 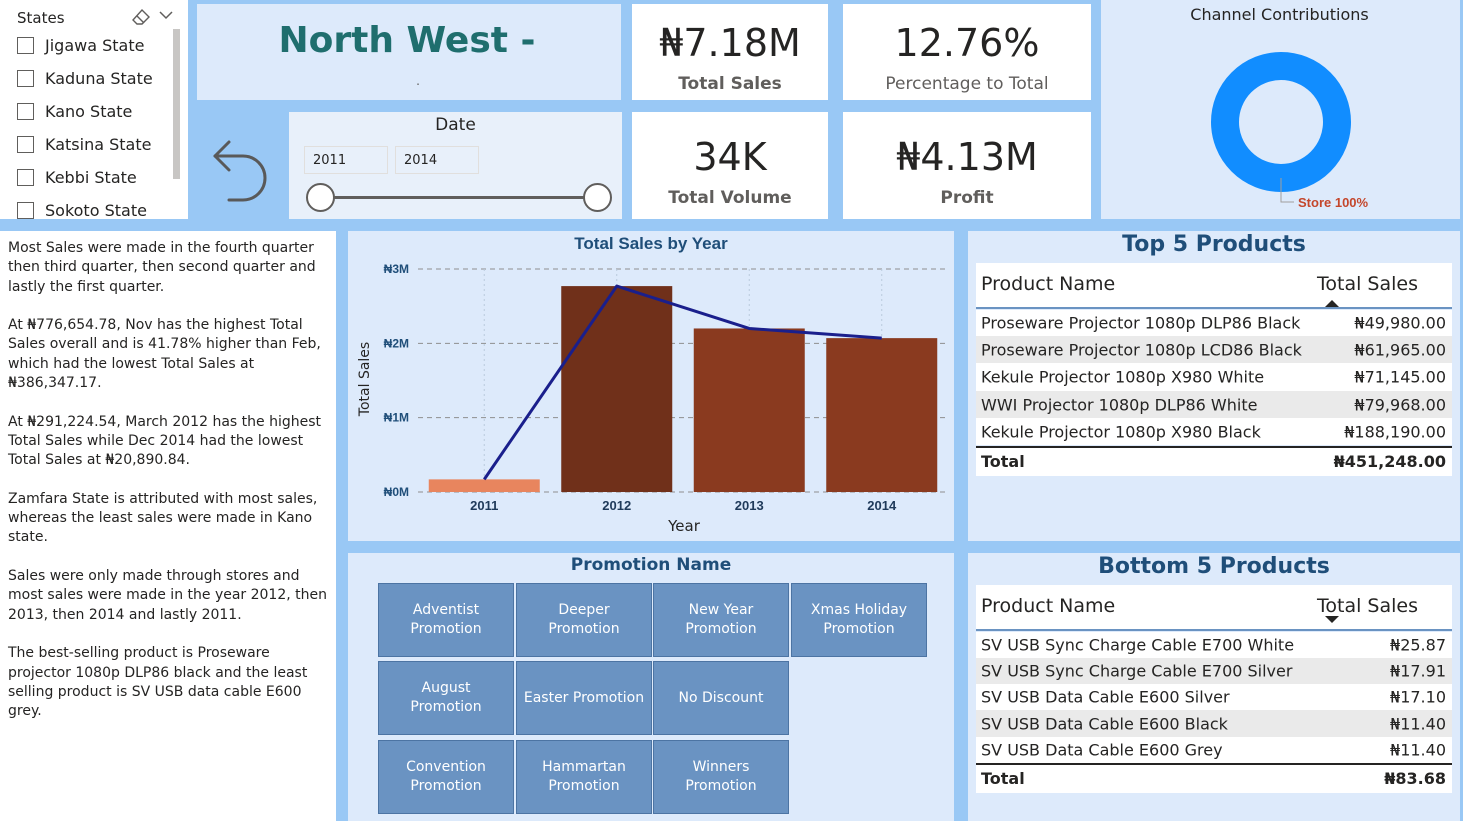 I want to click on promotion-button: Deeper Promotion, so click(x=584, y=620).